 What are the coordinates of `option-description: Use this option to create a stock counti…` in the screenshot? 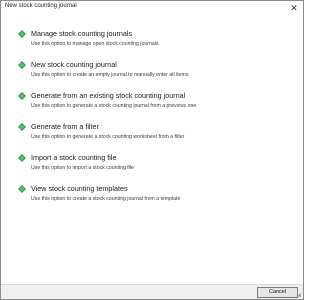 It's located at (106, 199).